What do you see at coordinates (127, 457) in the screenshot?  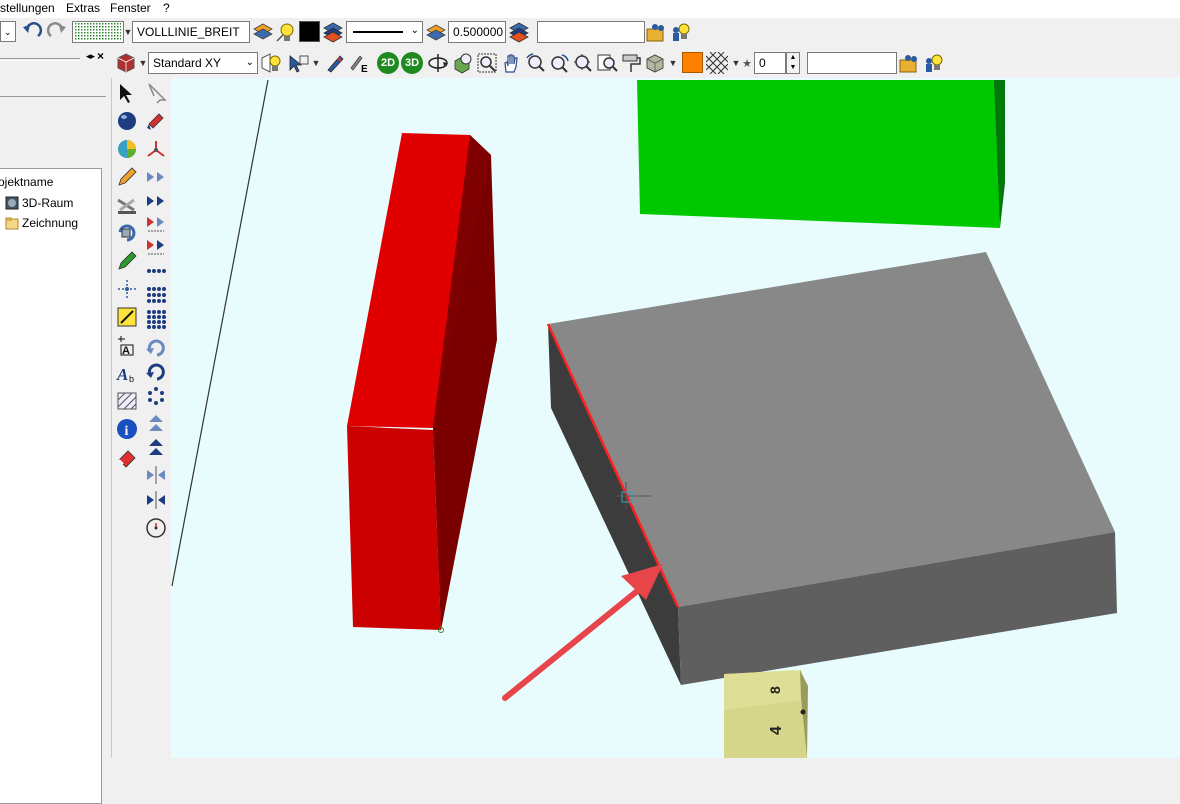 I see `eraser-icon` at bounding box center [127, 457].